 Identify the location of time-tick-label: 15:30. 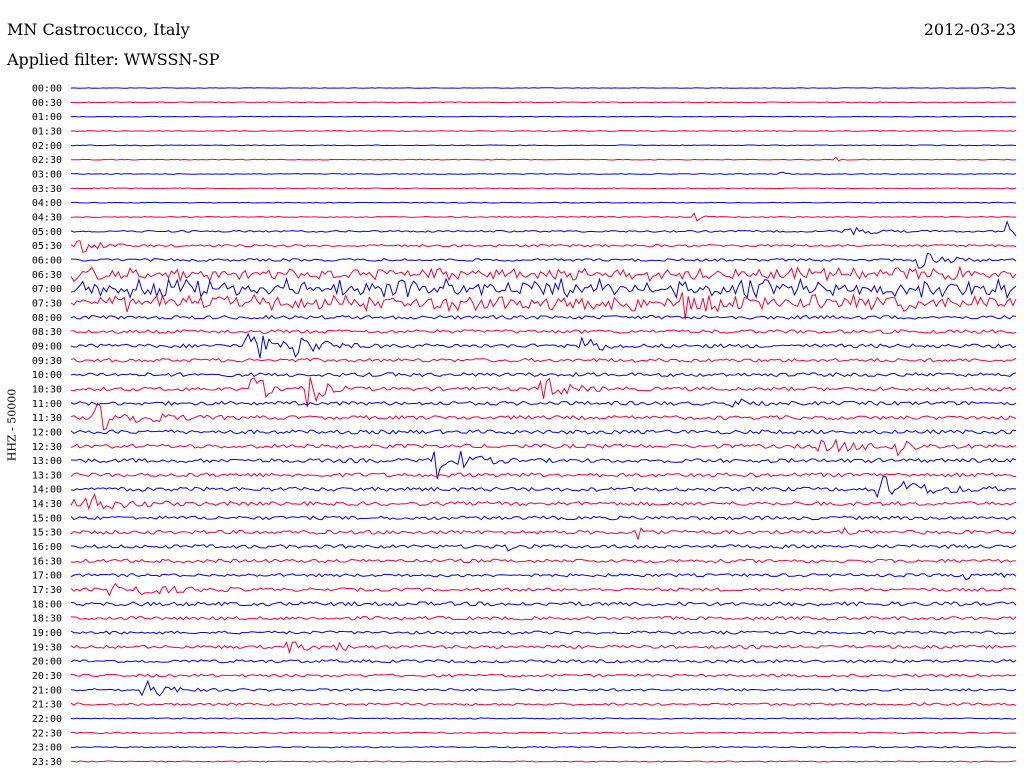
(47, 533).